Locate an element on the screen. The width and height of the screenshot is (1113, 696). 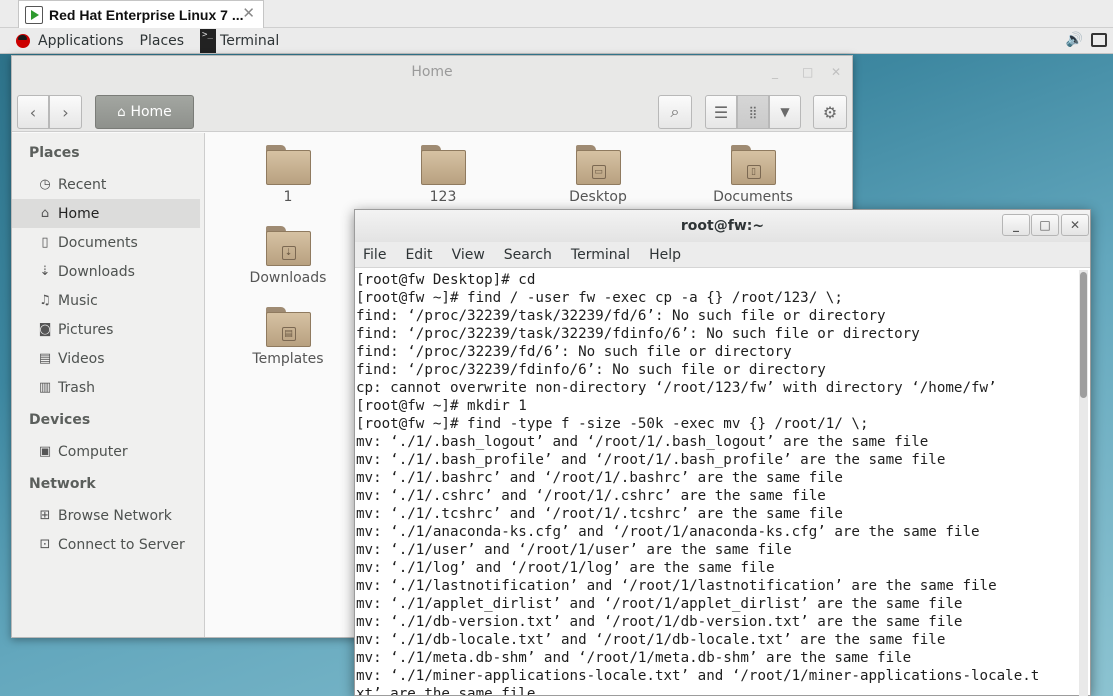
sidebar-item-label: Documents is located at coordinates (98, 242).